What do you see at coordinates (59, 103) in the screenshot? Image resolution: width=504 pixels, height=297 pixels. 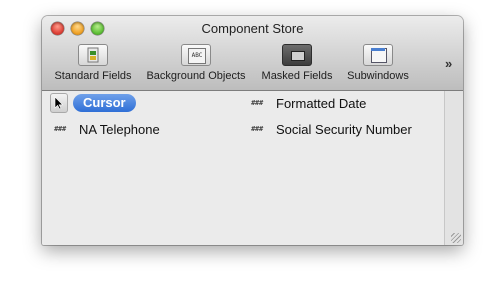 I see `arrow-cursor-icon` at bounding box center [59, 103].